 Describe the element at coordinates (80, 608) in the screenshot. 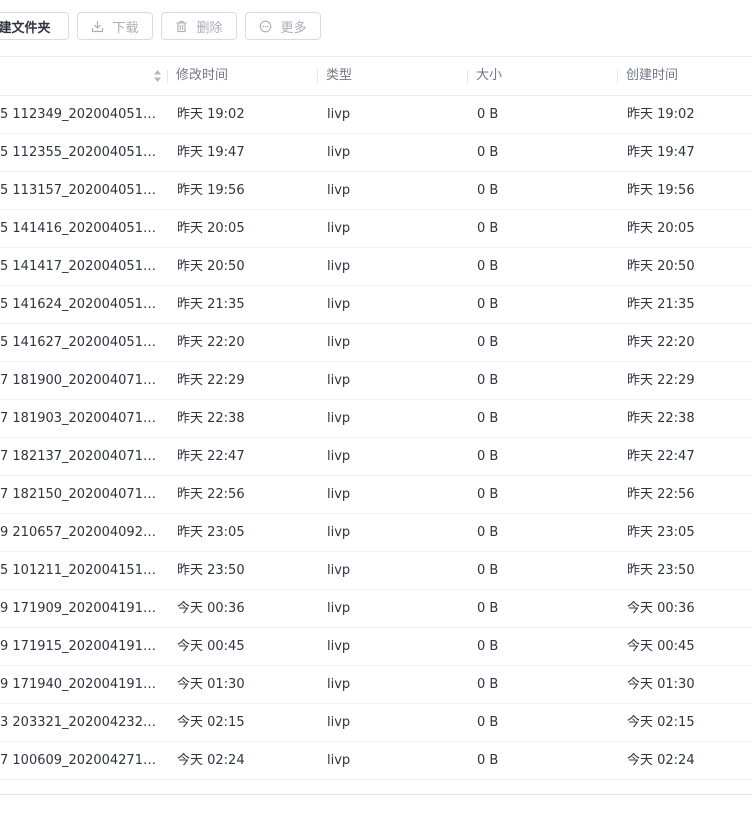

I see `file-name: 9 171909_20200419171909` at that location.